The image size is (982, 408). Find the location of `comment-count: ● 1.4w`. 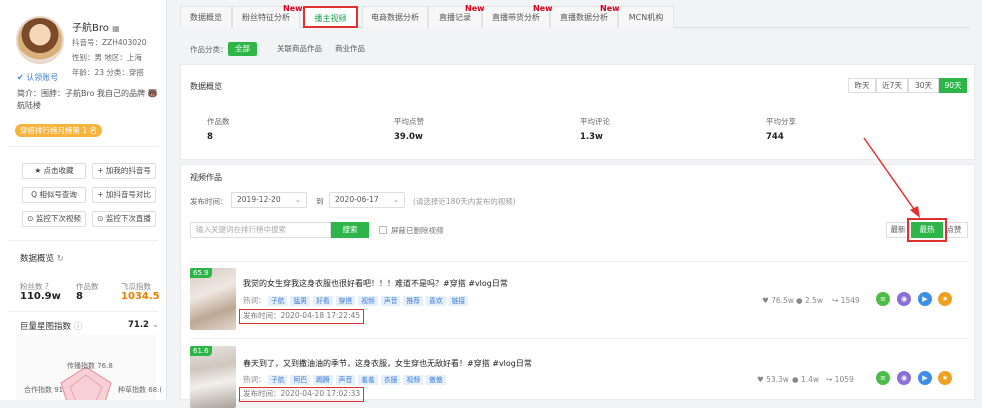

comment-count: ● 1.4w is located at coordinates (805, 379).